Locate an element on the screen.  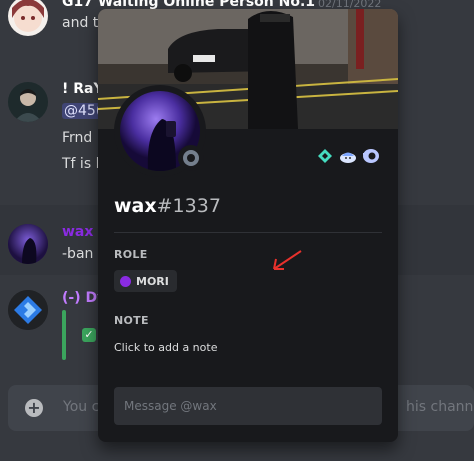
checkmark-icon: ✓ is located at coordinates (89, 335).